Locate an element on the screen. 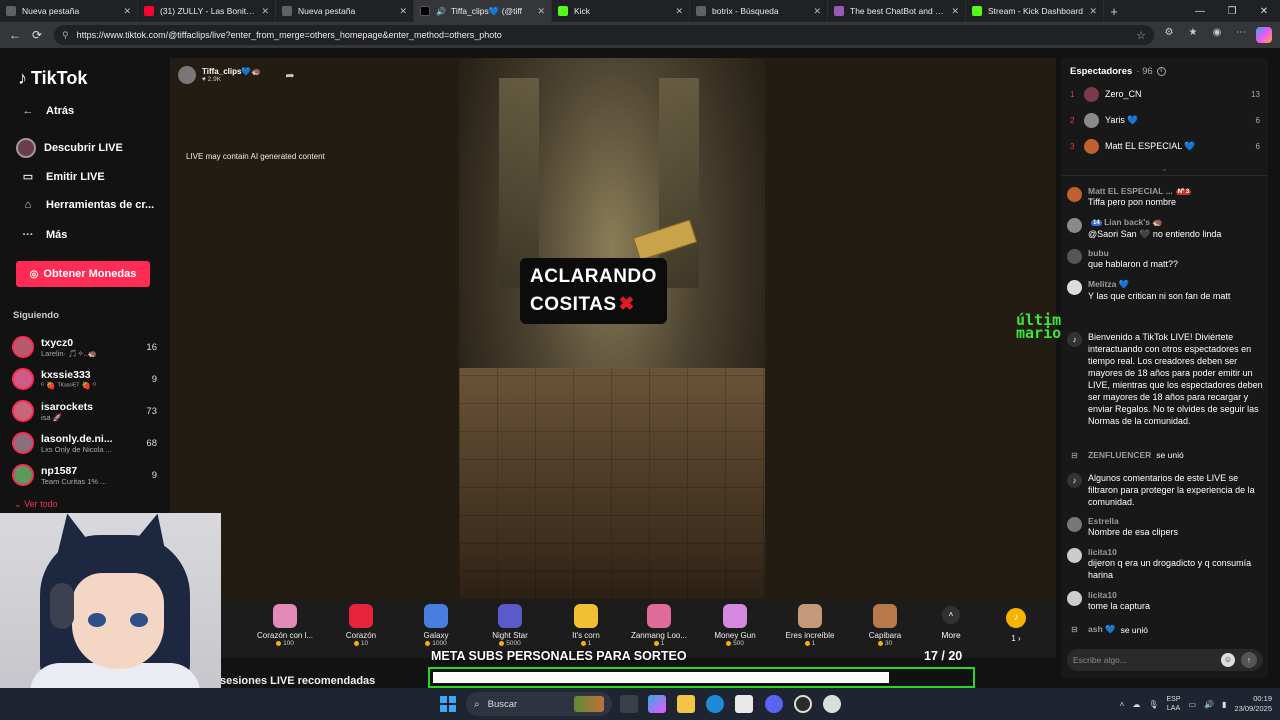 Image resolution: width=1280 pixels, height=720 pixels. speaker-icon: 🔊 is located at coordinates (441, 11).